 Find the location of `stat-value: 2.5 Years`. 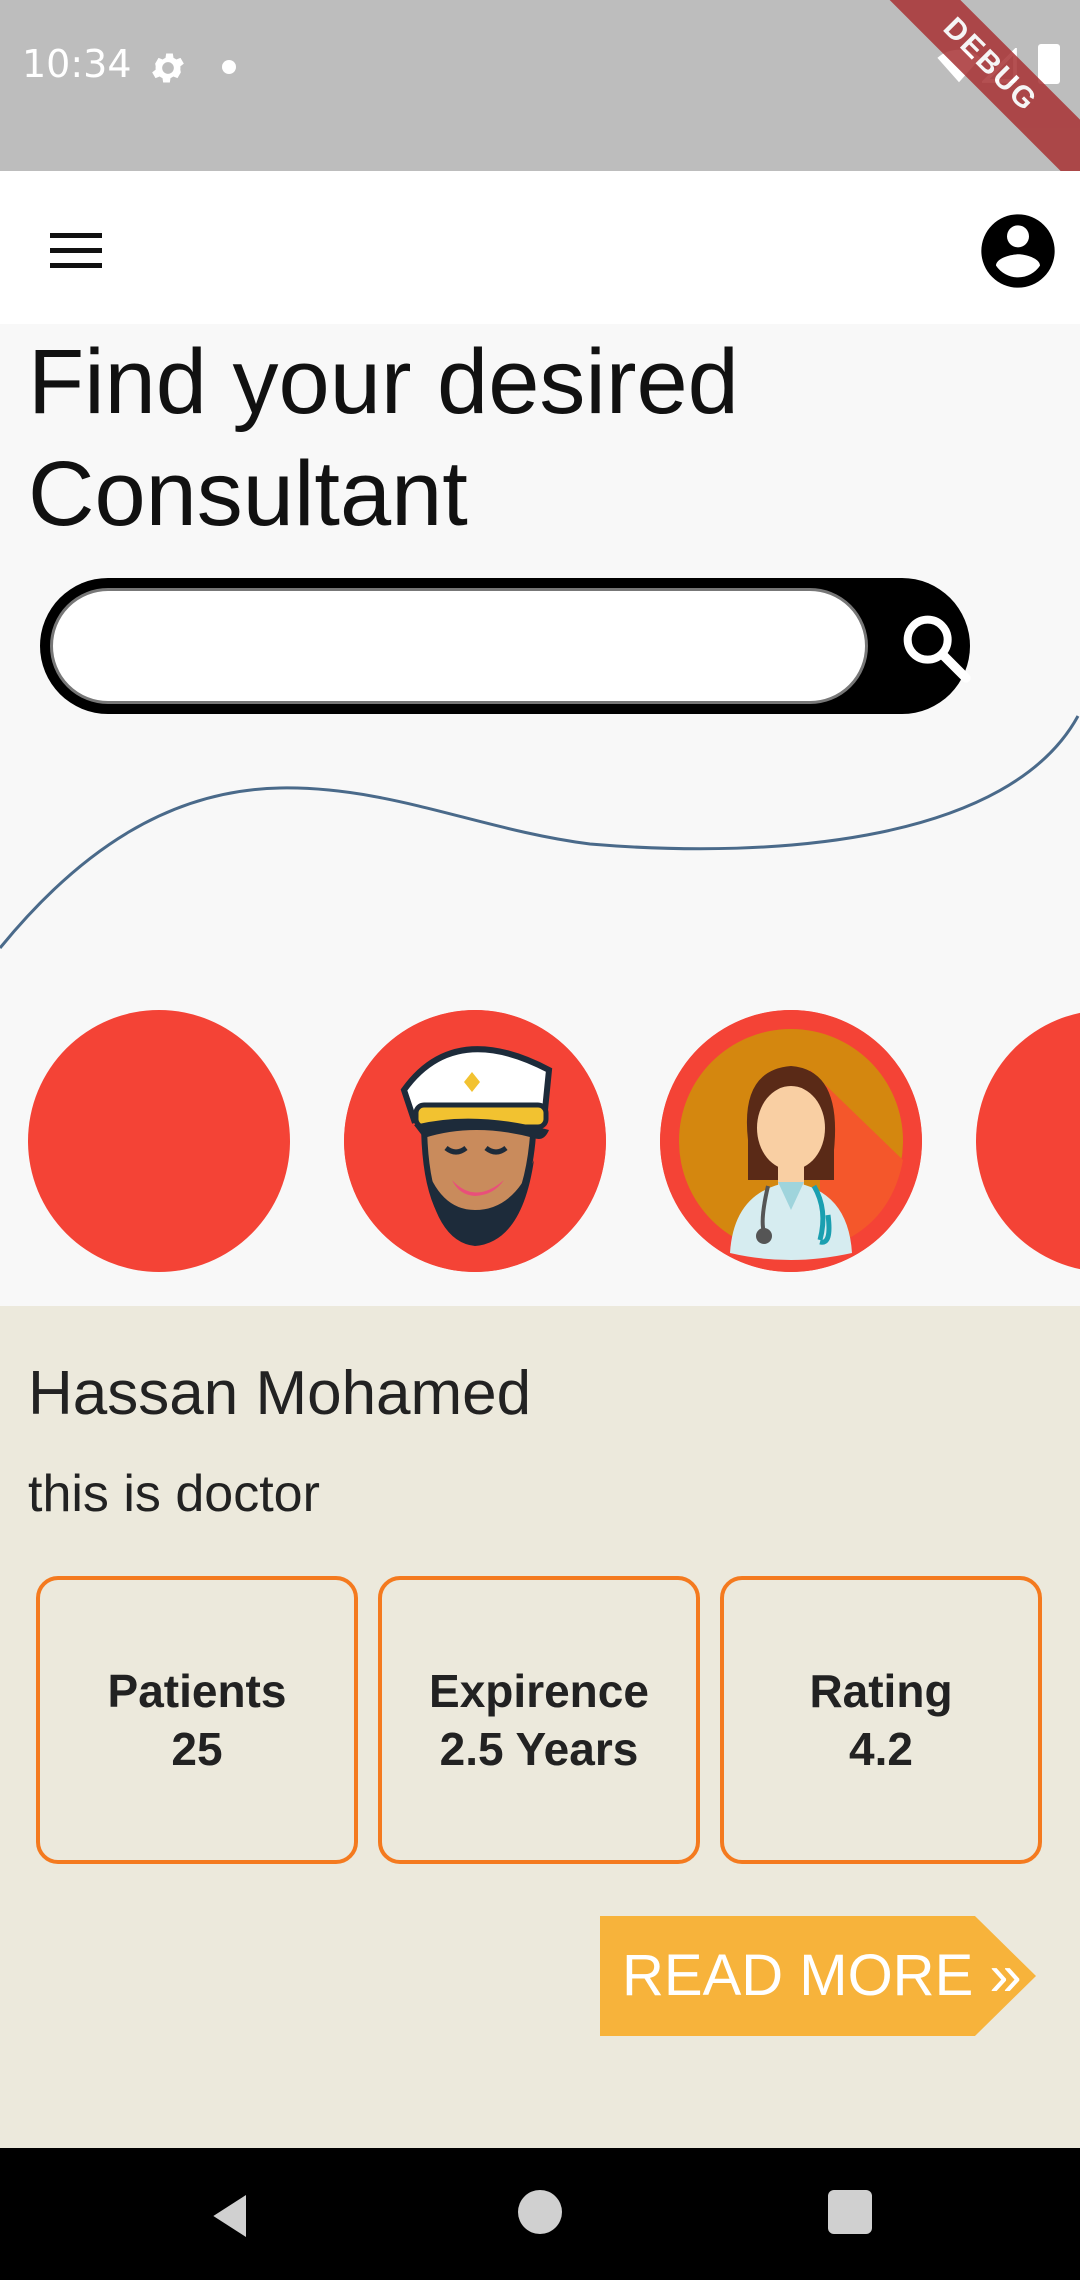

stat-value: 2.5 Years is located at coordinates (539, 1749).